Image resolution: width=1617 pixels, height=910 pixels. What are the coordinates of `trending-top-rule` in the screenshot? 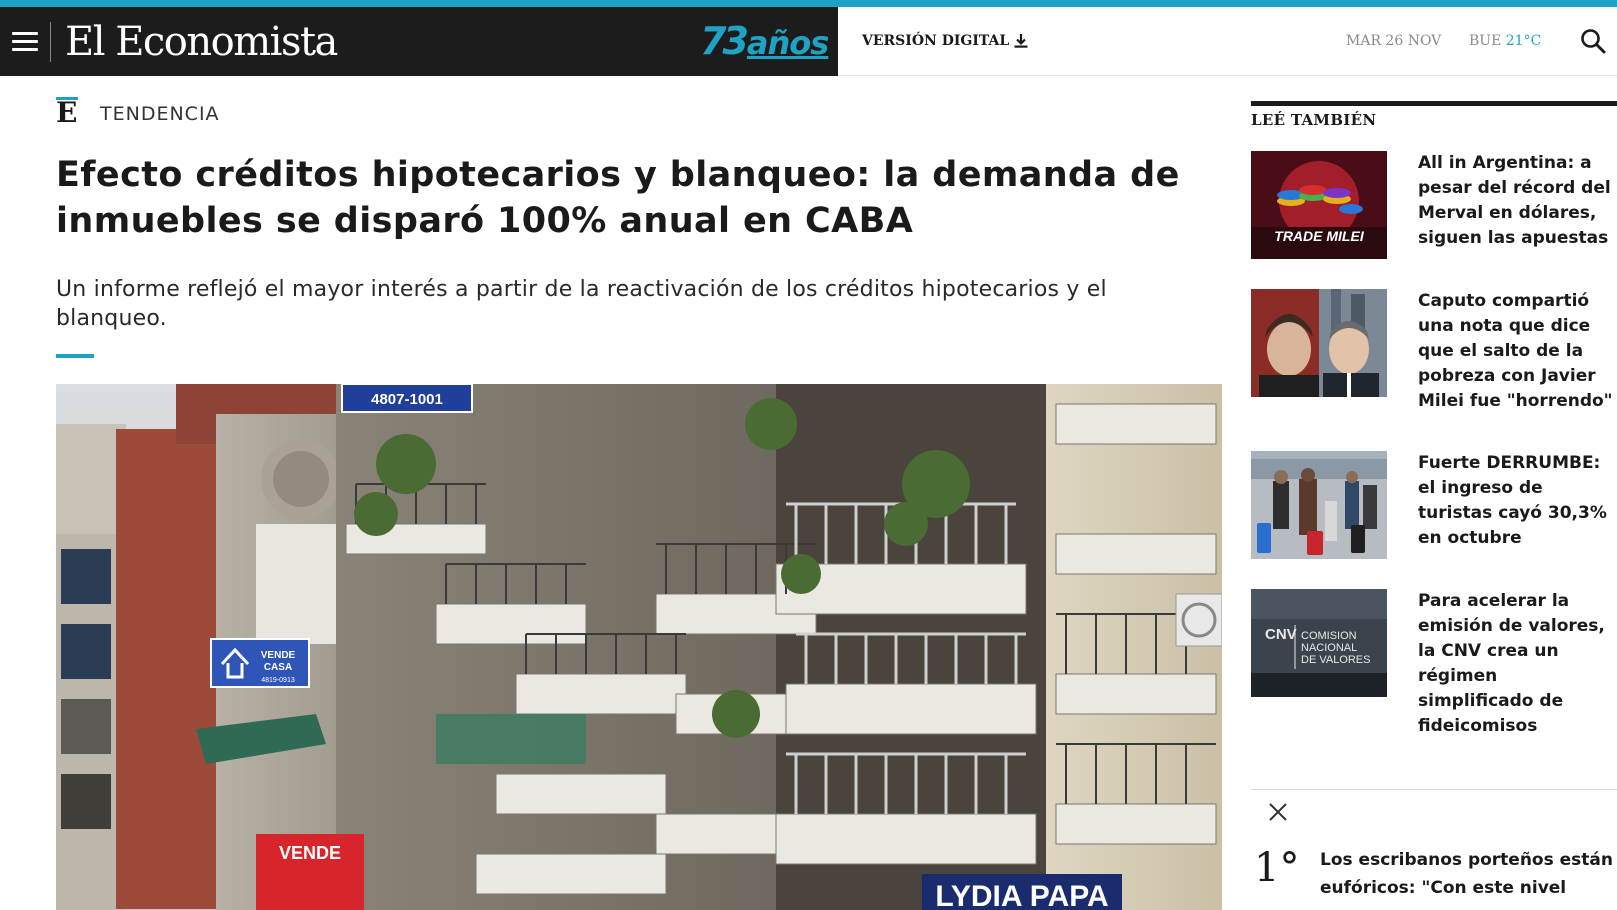 It's located at (1434, 789).